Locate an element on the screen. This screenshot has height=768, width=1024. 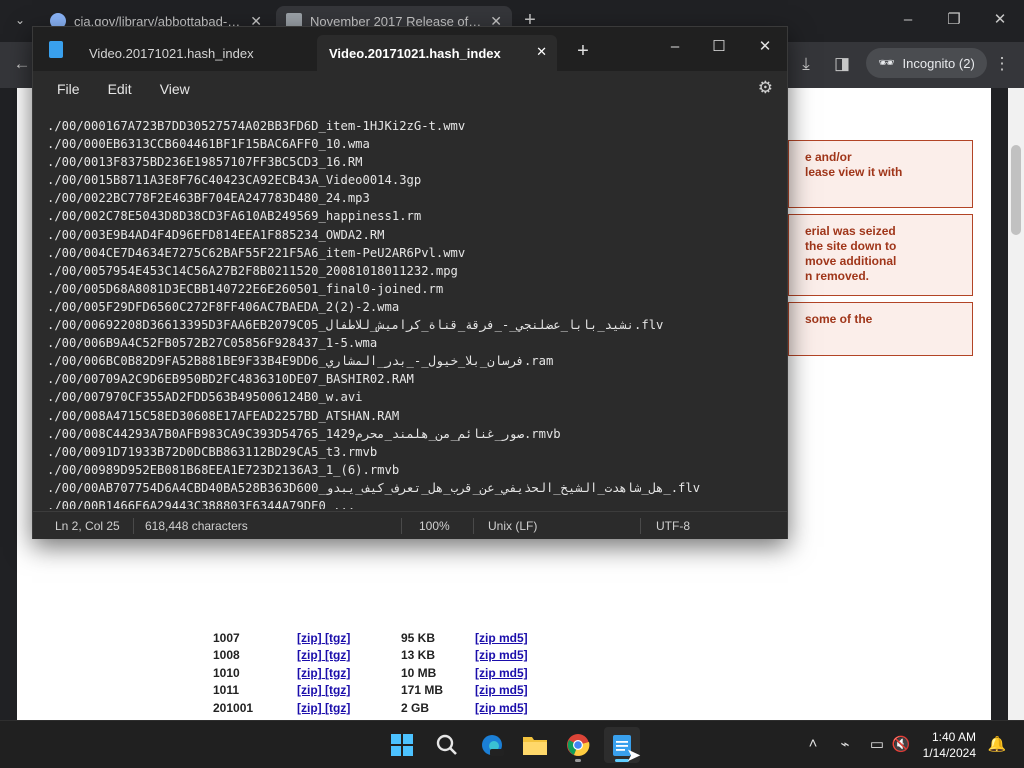
edge-beta-icon is located at coordinates (492, 745).